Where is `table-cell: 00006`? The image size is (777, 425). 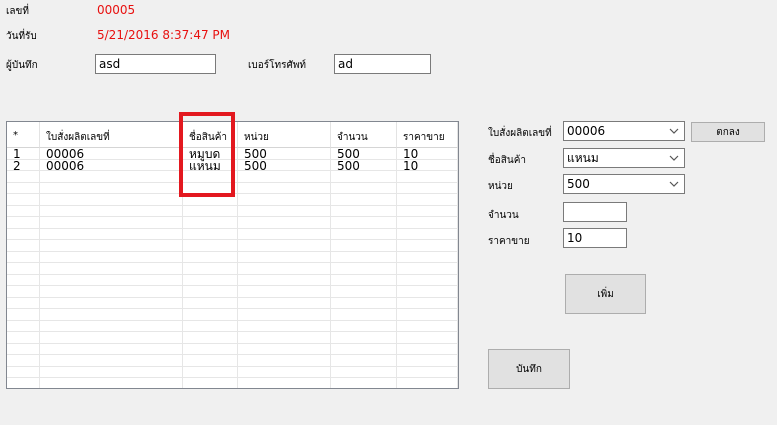
table-cell: 00006 is located at coordinates (111, 154).